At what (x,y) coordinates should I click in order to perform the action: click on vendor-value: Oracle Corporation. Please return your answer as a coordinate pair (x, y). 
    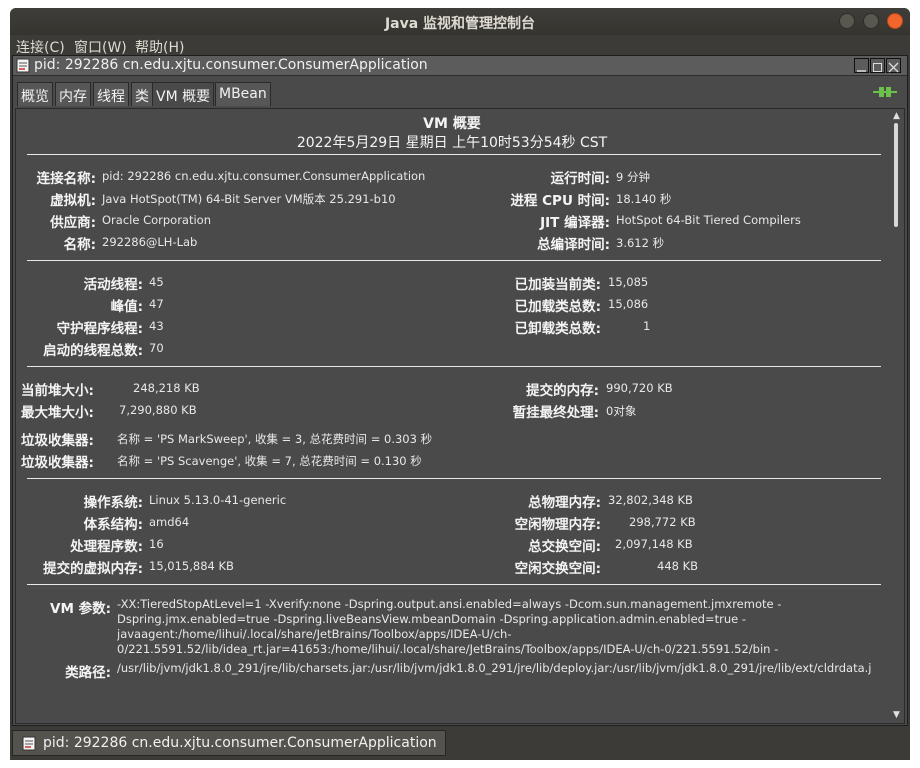
    Looking at the image, I should click on (157, 220).